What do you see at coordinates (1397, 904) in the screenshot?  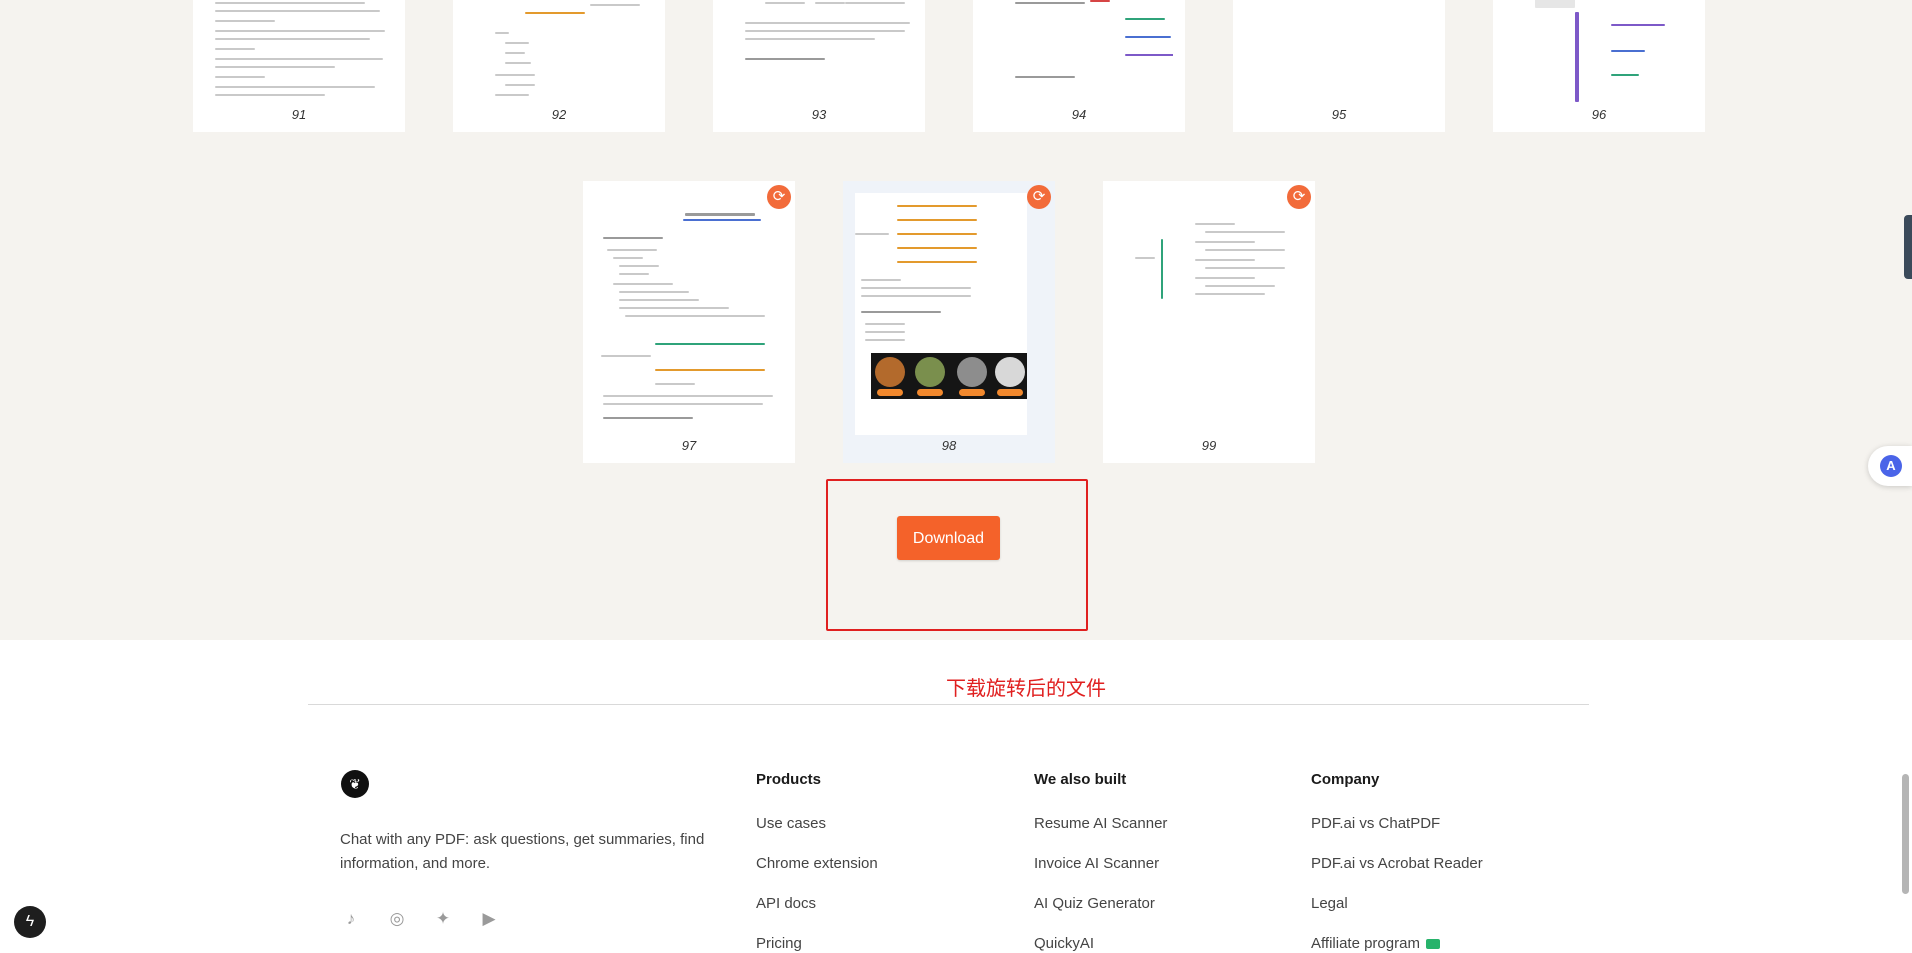 I see `footer-link-legal: Legal` at bounding box center [1397, 904].